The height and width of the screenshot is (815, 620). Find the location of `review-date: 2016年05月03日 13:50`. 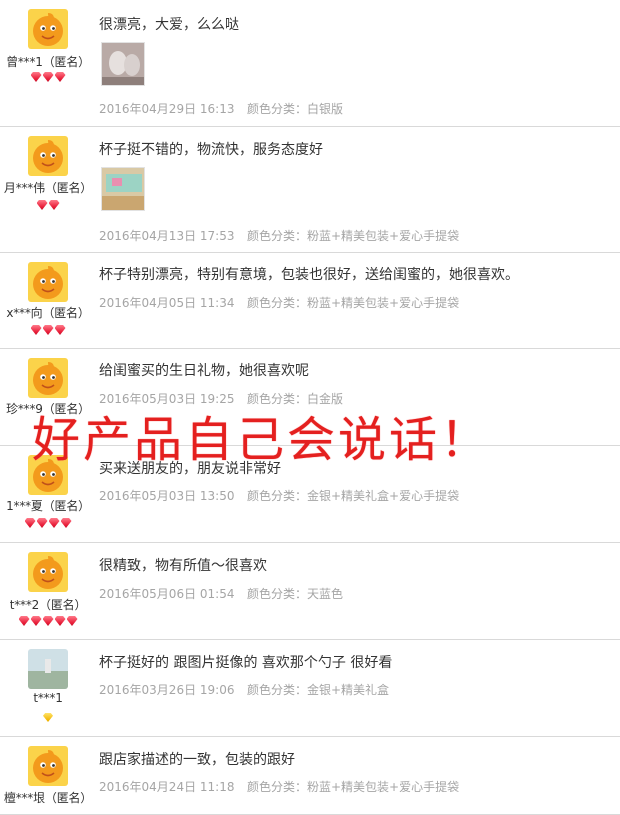

review-date: 2016年05月03日 13:50 is located at coordinates (167, 496).